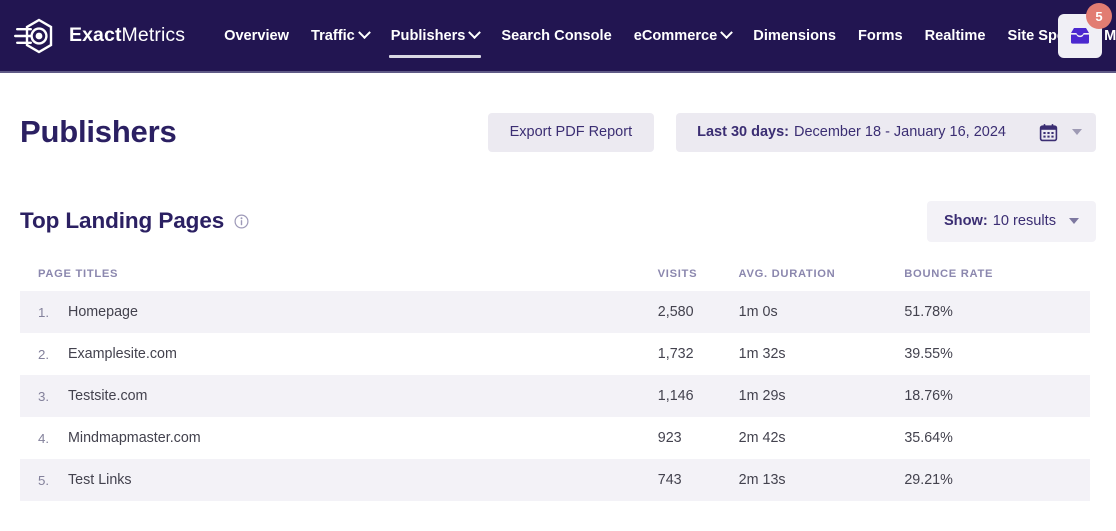 The height and width of the screenshot is (531, 1116). I want to click on calendar-icon, so click(1048, 132).